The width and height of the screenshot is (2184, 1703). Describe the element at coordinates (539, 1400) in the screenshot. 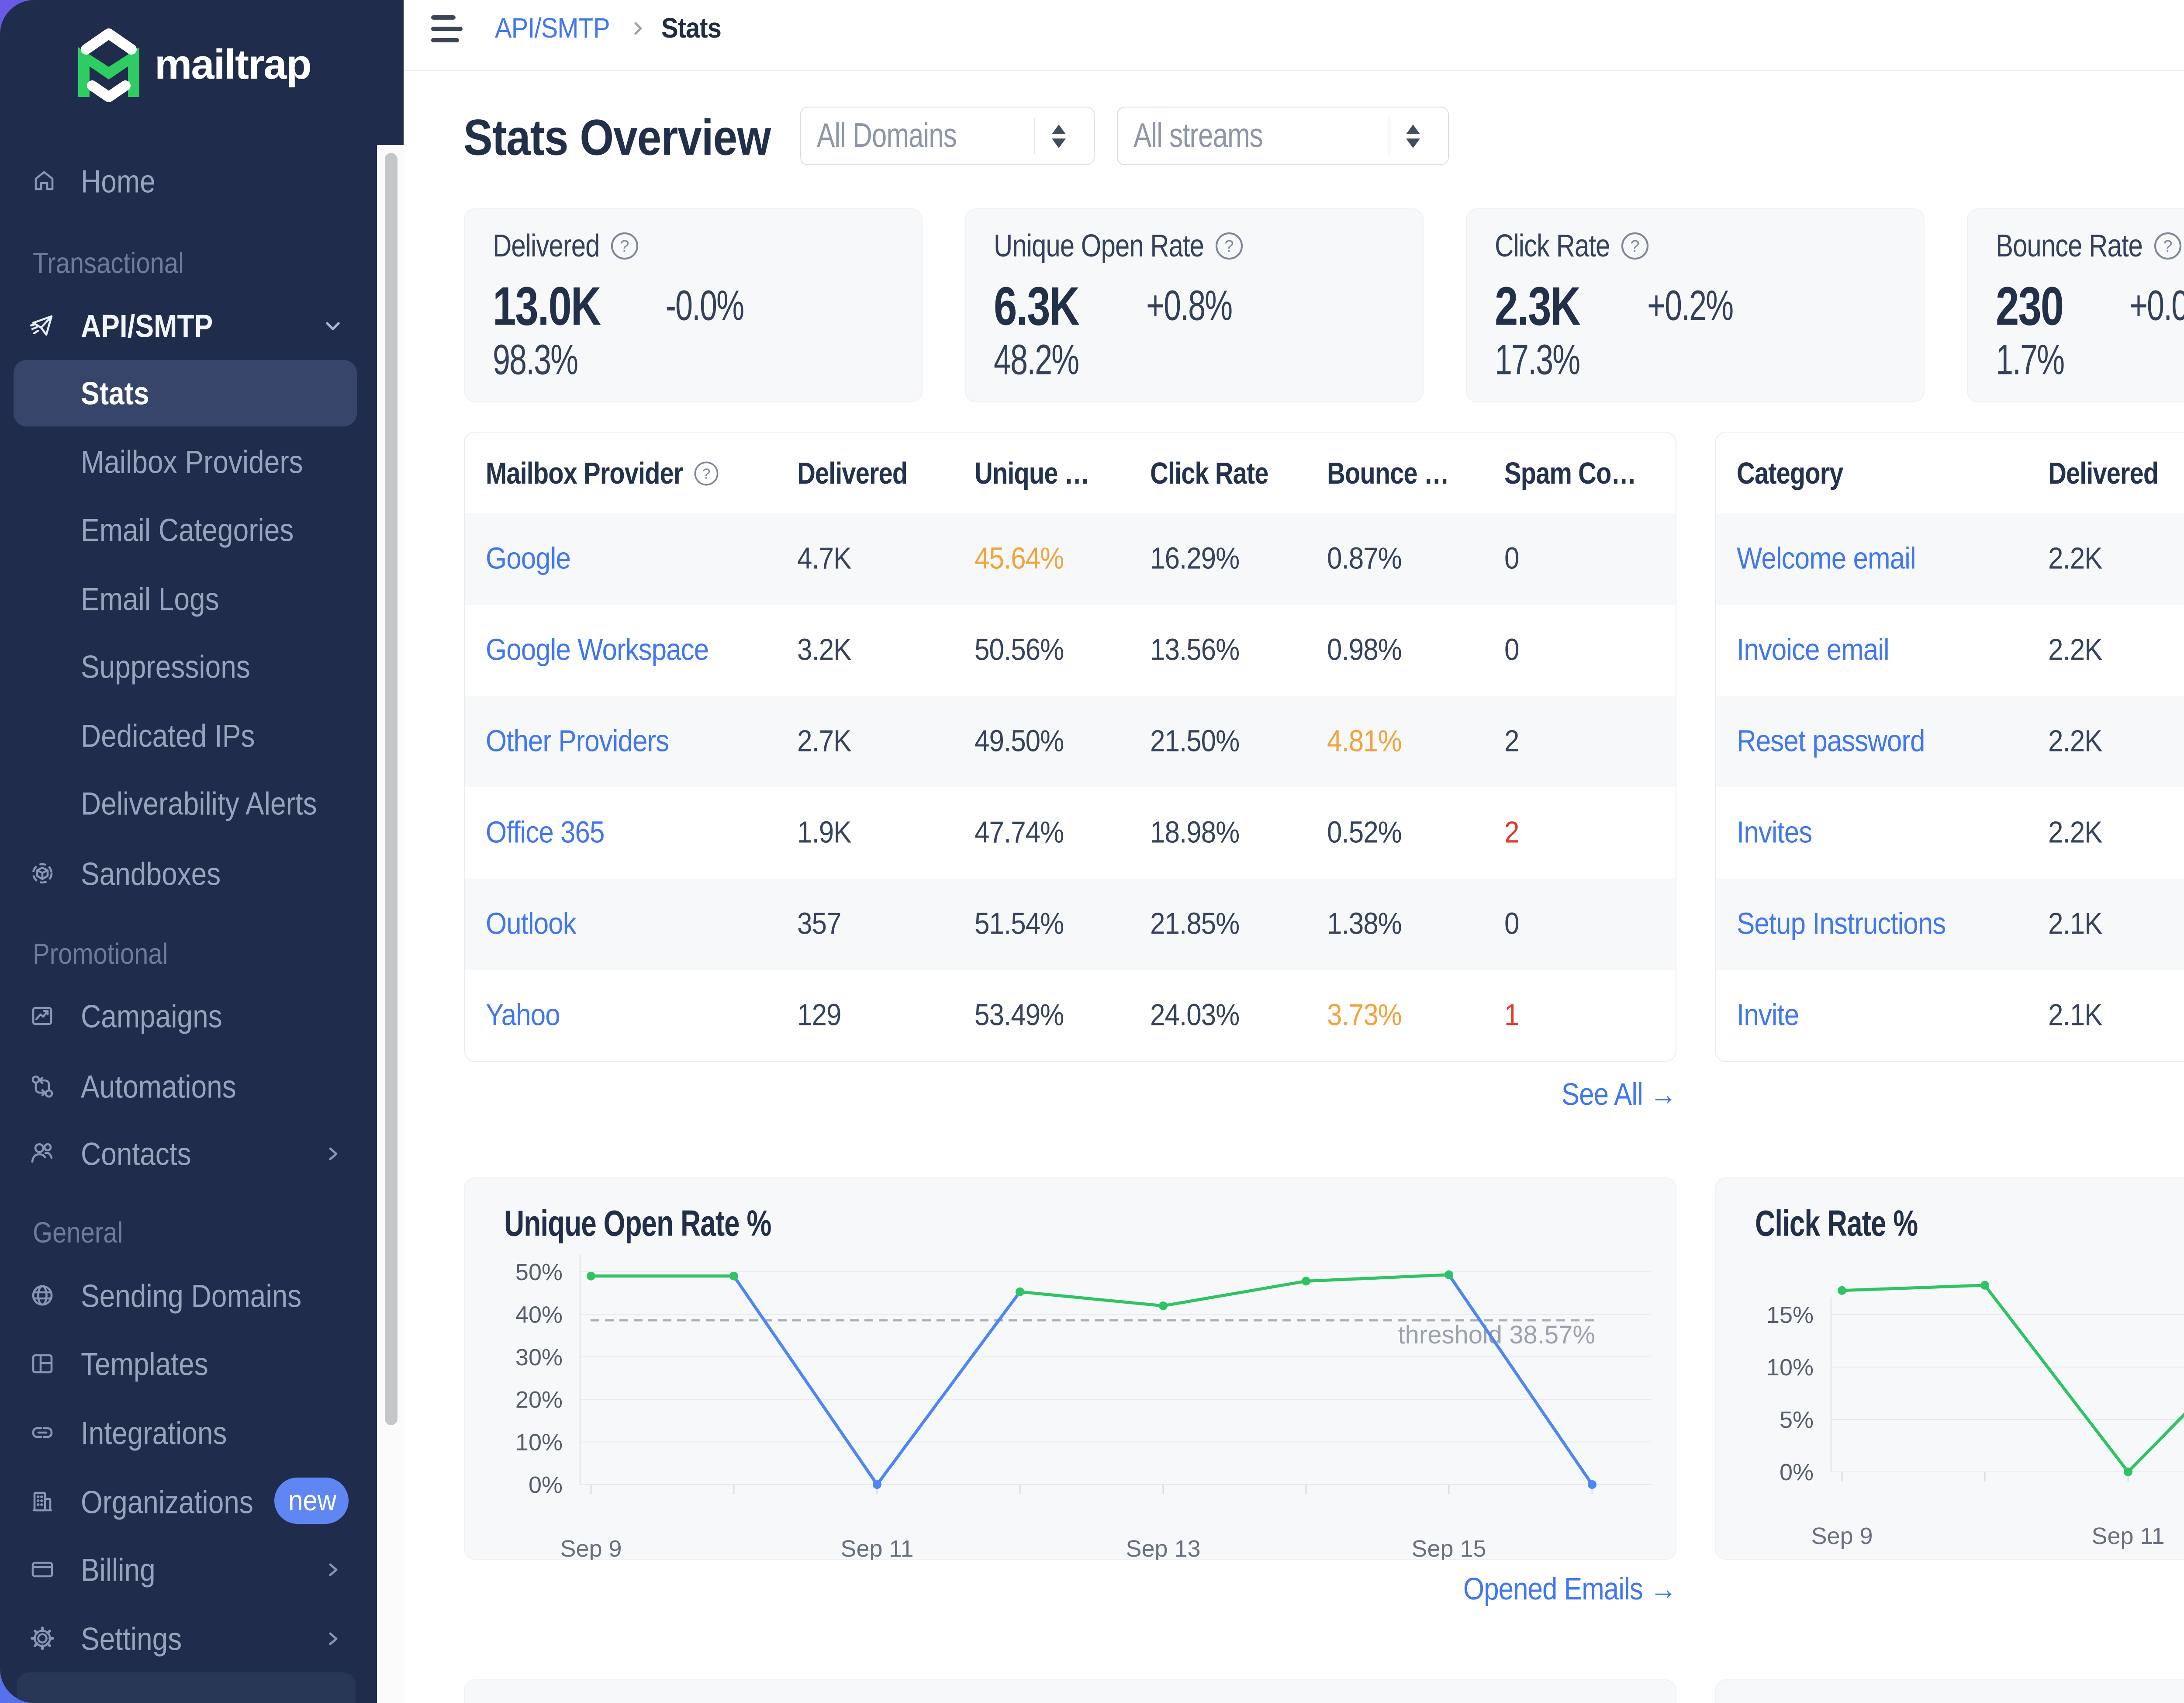

I see `svg-text: 20%` at that location.